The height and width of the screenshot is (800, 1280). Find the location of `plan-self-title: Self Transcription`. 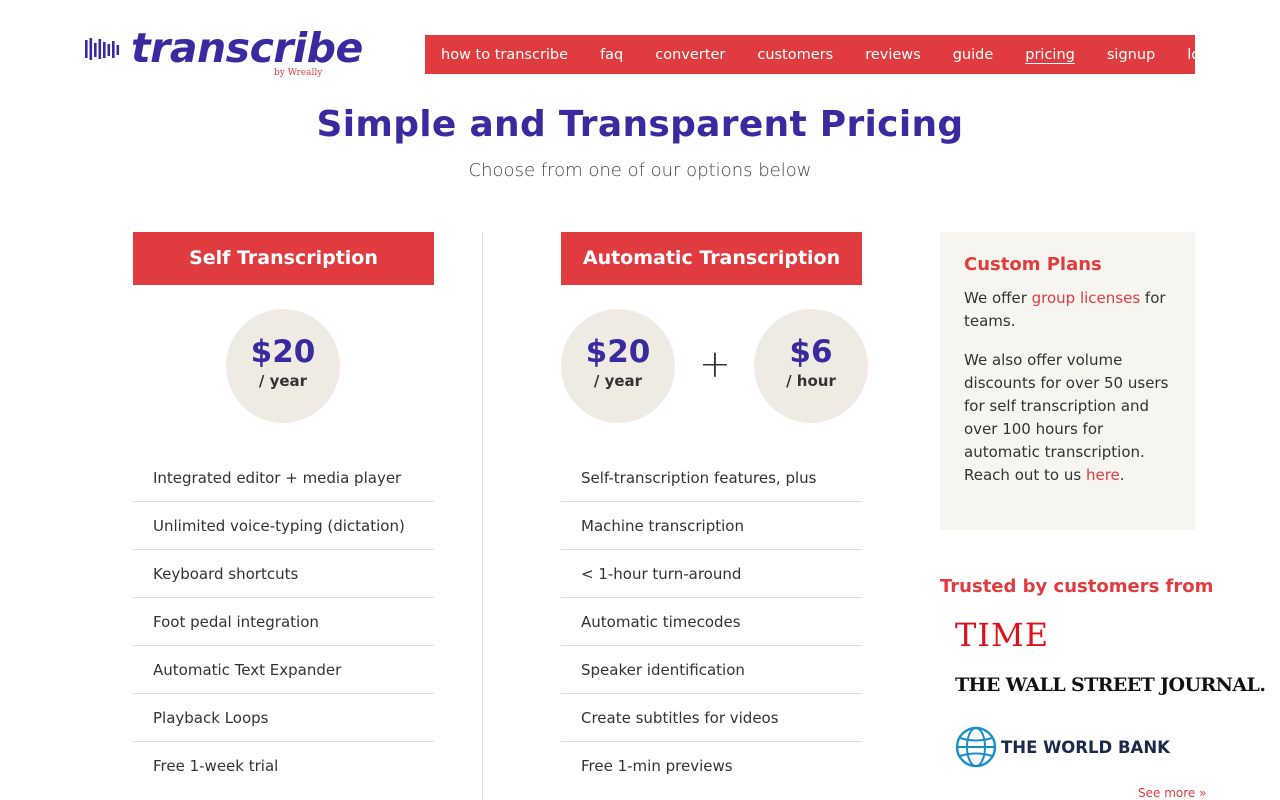

plan-self-title: Self Transcription is located at coordinates (283, 258).